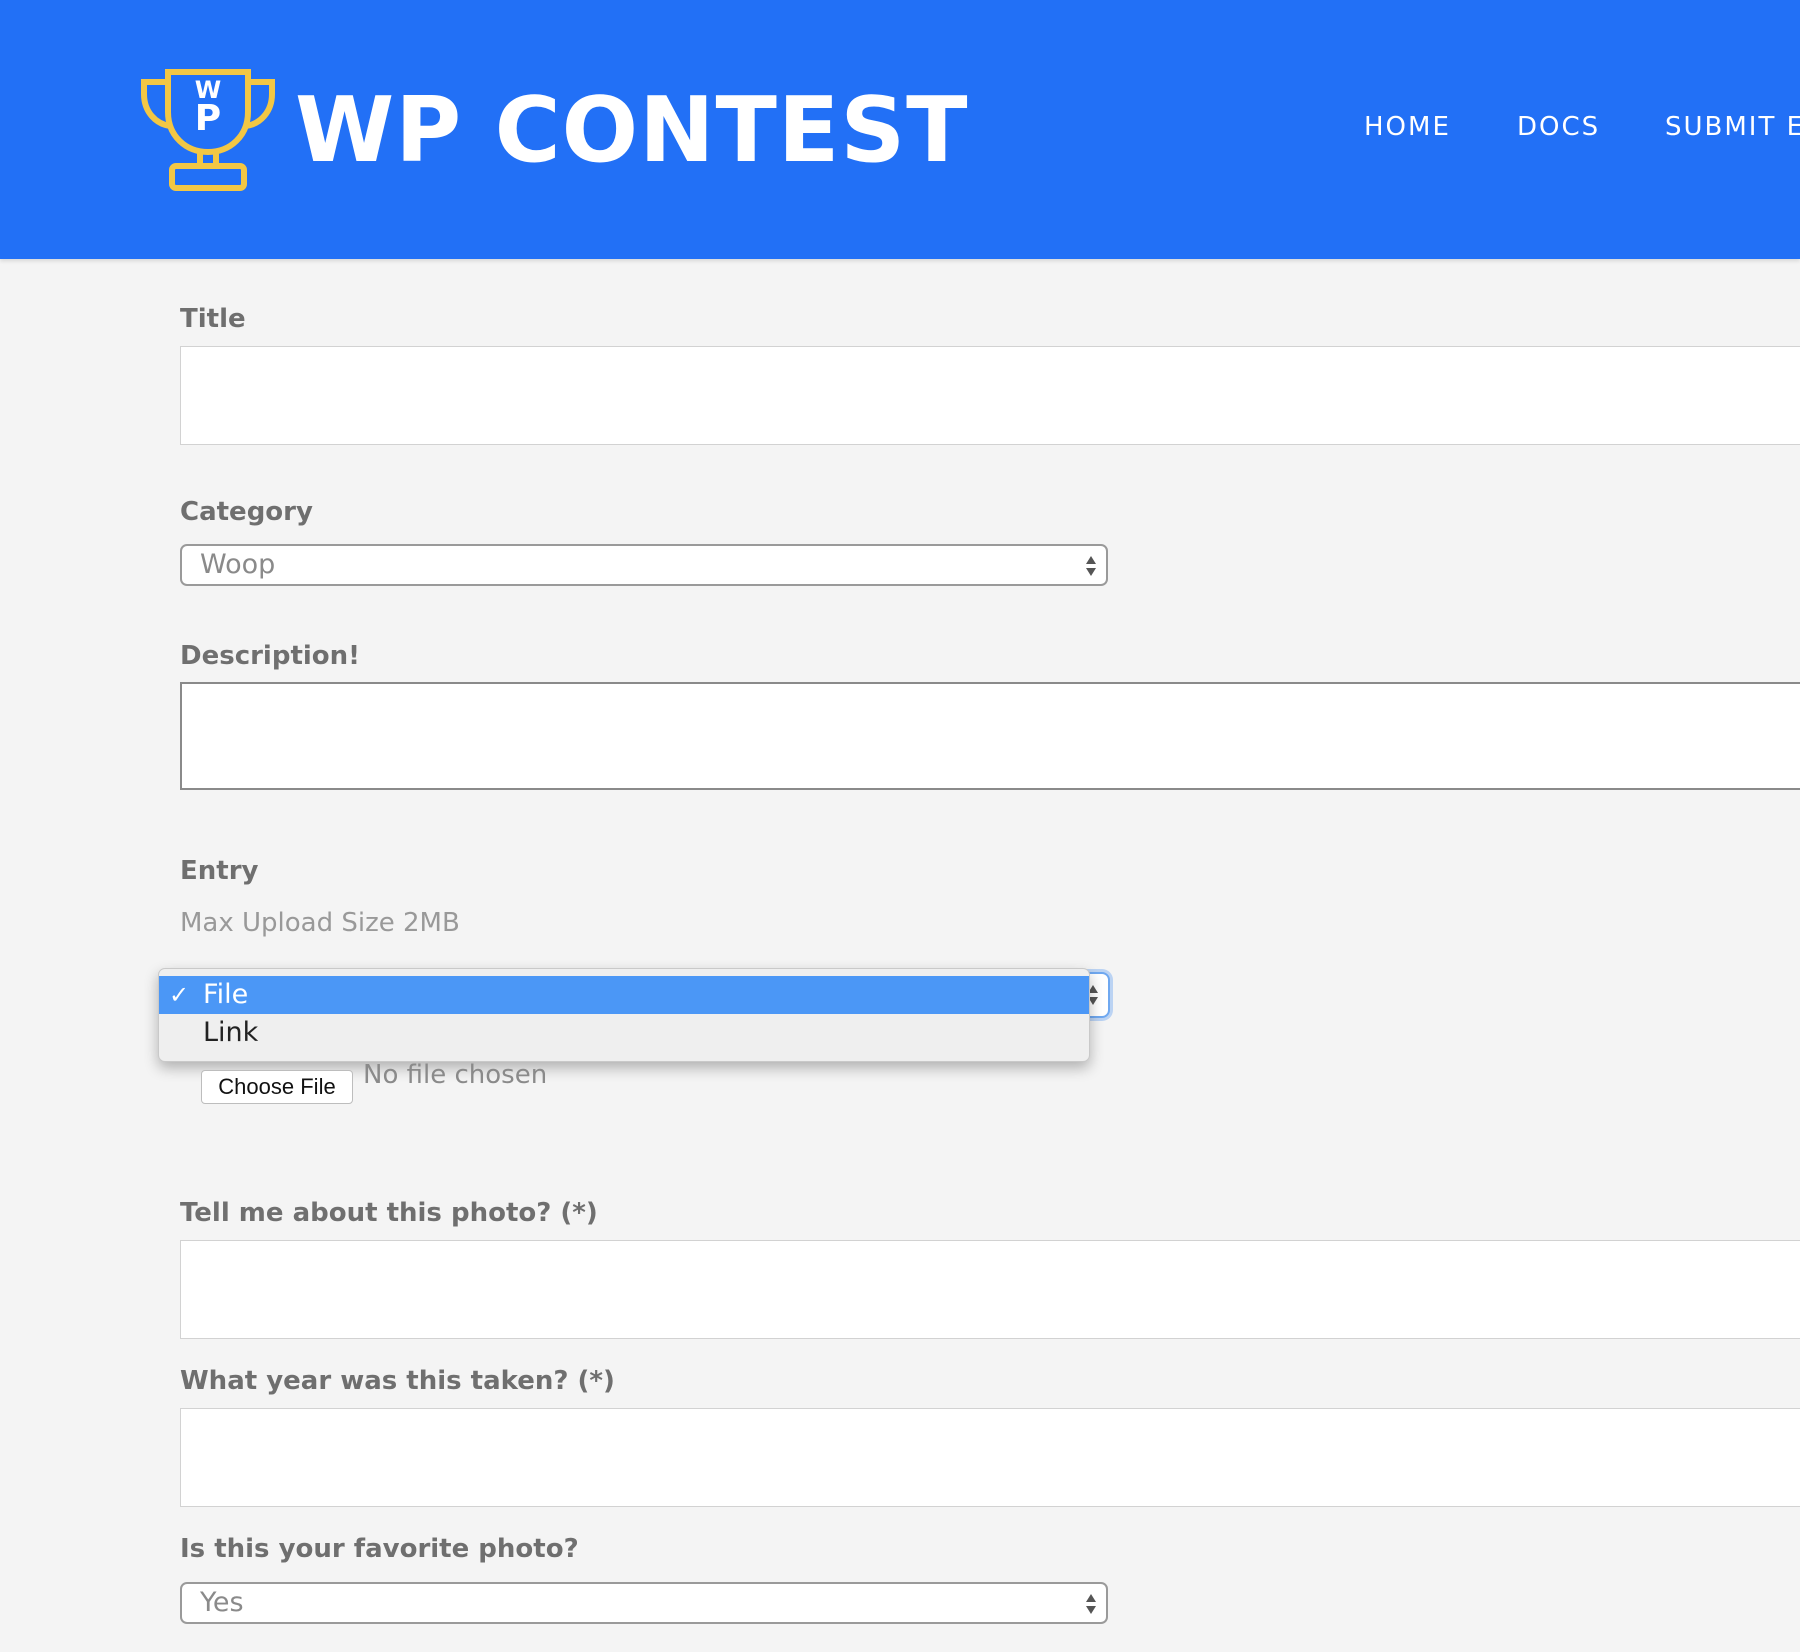 Image resolution: width=1800 pixels, height=1652 pixels. Describe the element at coordinates (644, 565) in the screenshot. I see `category-select: Woop` at that location.